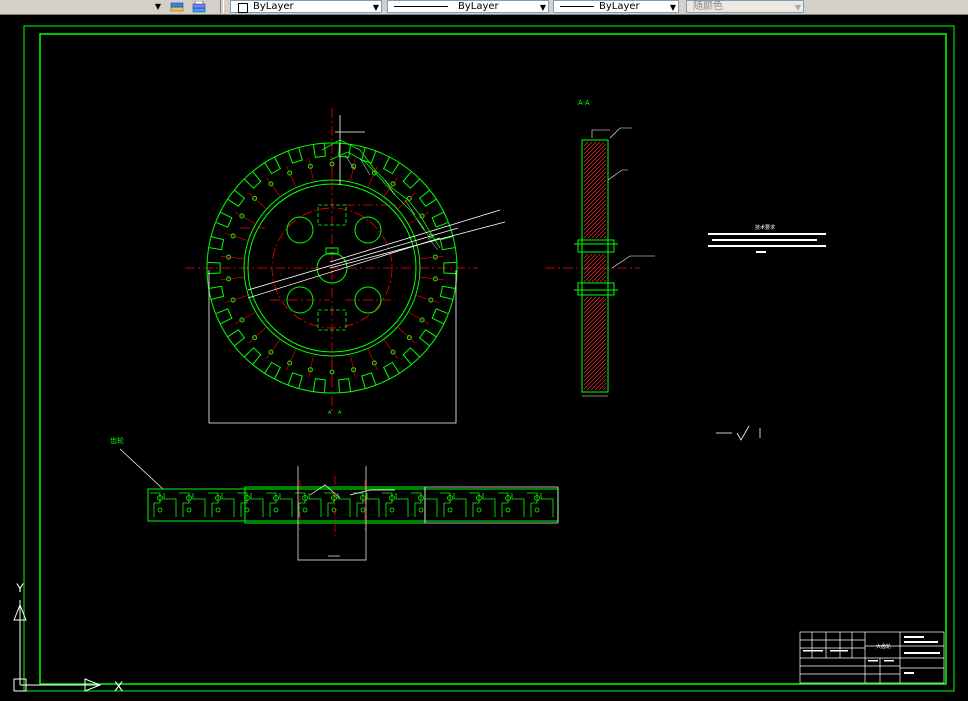  Describe the element at coordinates (478, 6) in the screenshot. I see `linetype-control-label: ByLayer` at that location.